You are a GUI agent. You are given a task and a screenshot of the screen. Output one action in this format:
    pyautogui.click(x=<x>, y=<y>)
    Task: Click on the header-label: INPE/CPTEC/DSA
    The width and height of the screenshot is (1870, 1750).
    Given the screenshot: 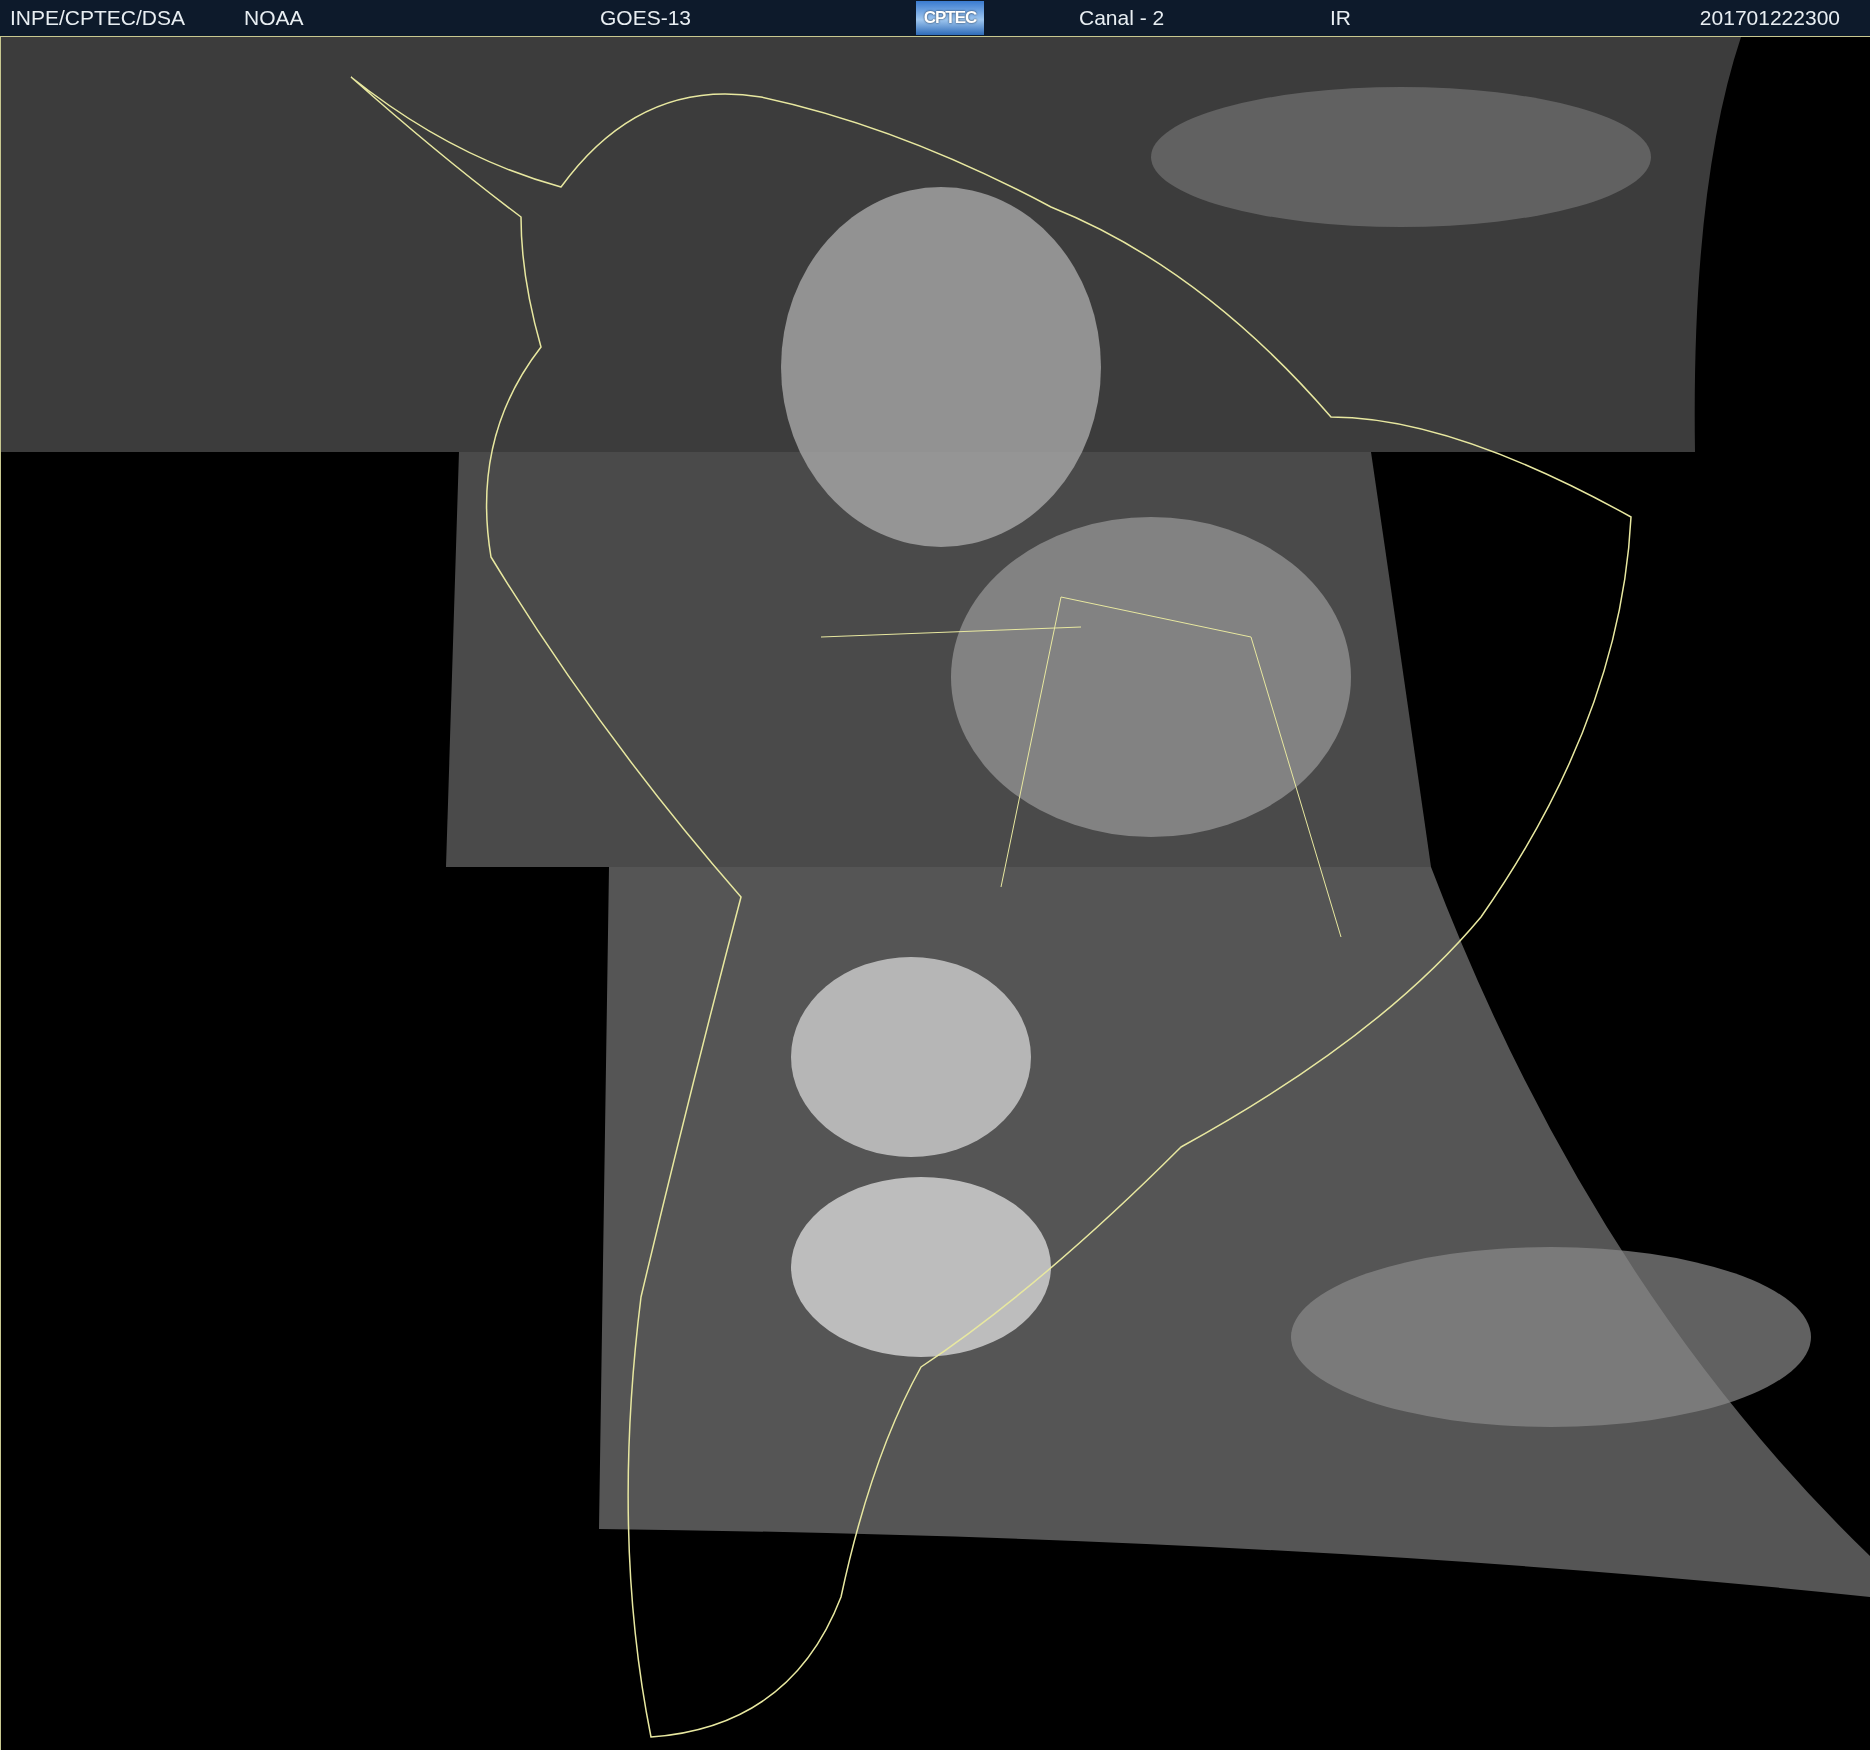 What is the action you would take?
    pyautogui.click(x=98, y=18)
    